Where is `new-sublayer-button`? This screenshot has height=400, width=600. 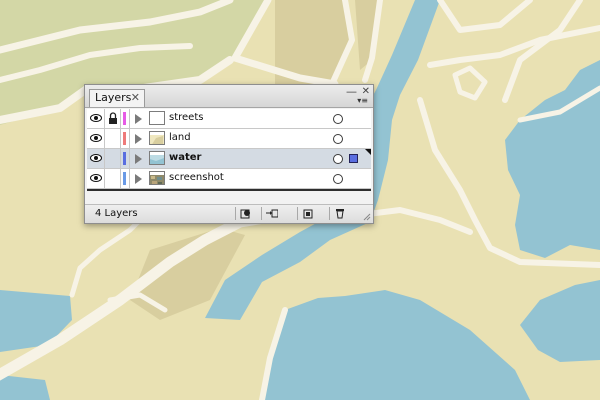 new-sublayer-button is located at coordinates (271, 213).